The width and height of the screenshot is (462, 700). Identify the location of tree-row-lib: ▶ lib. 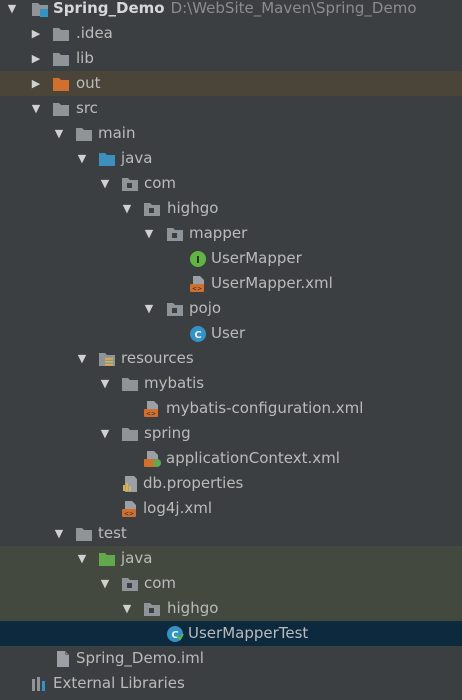
(231, 58).